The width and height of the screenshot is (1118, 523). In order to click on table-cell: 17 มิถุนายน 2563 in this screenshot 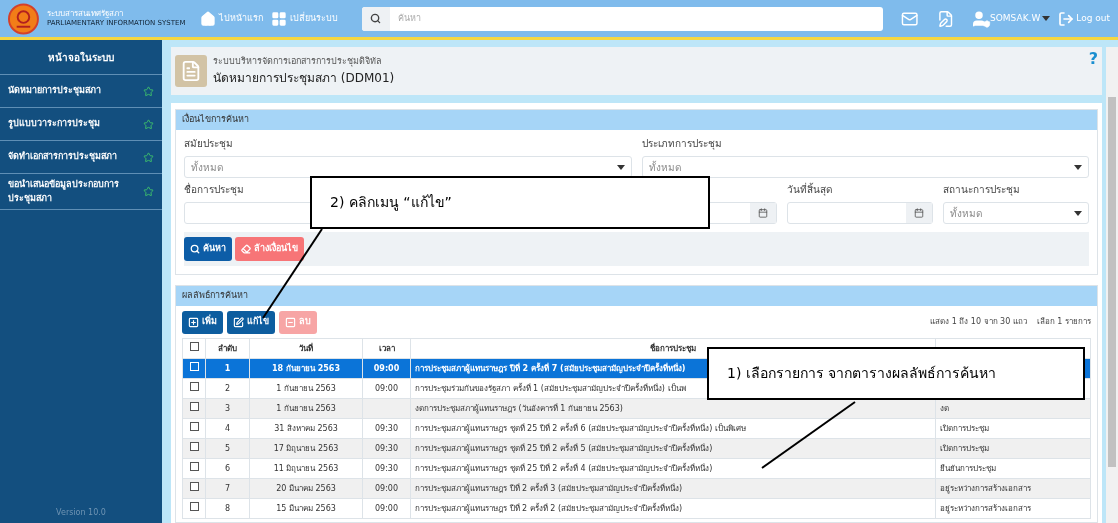, I will do `click(306, 448)`.